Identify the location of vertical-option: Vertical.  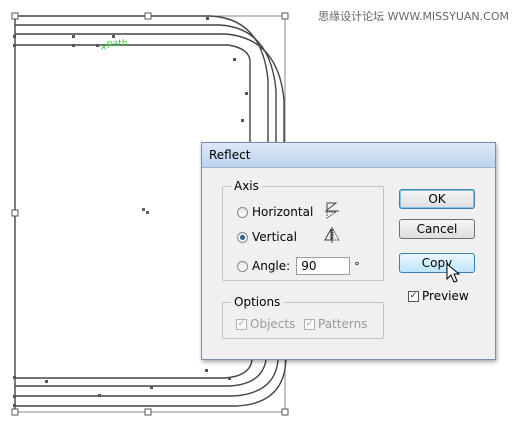
(267, 237).